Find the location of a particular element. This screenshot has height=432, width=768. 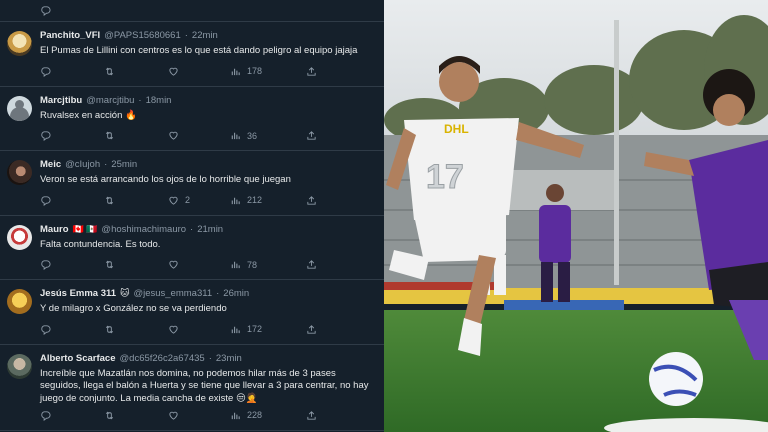

shirt-sponsor: DHL is located at coordinates (456, 129).